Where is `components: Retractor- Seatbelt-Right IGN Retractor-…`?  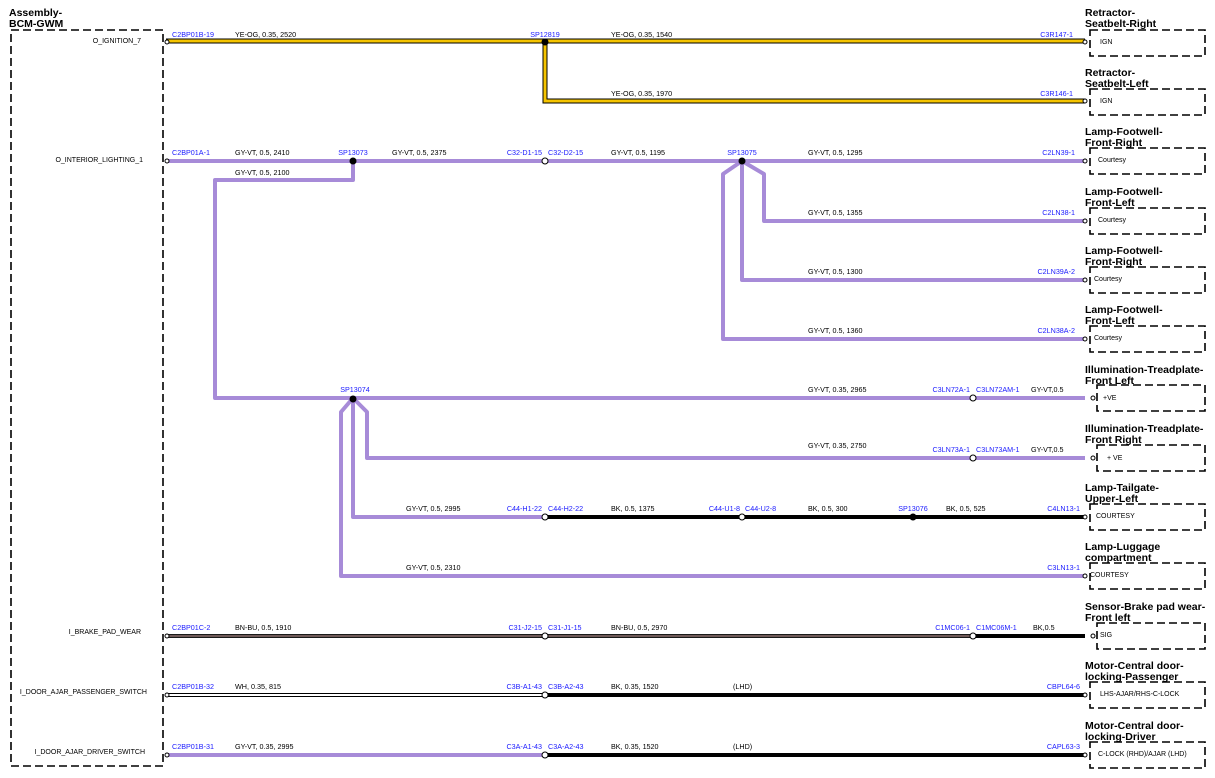 components: Retractor- Seatbelt-Right IGN Retractor-… is located at coordinates (1145, 388).